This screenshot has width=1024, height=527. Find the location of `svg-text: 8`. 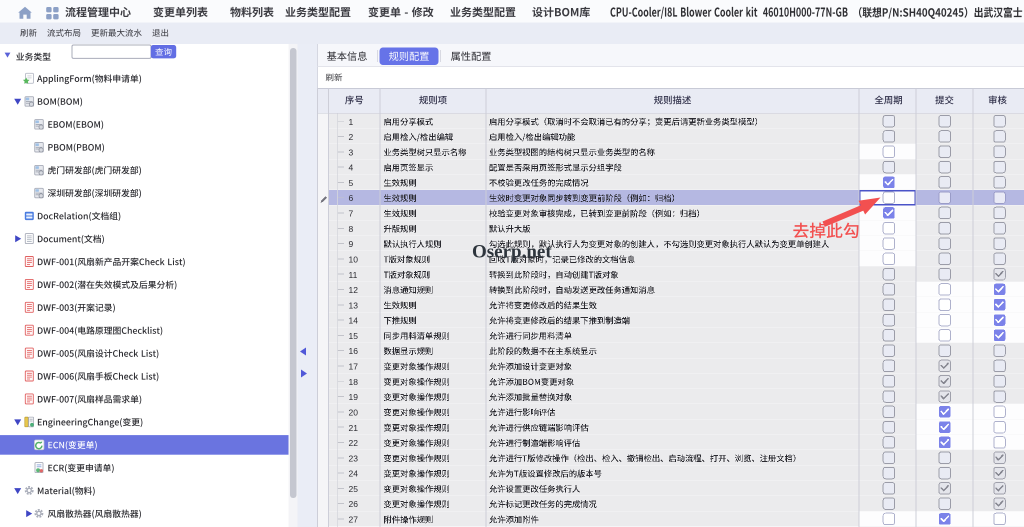

svg-text: 8 is located at coordinates (351, 229).